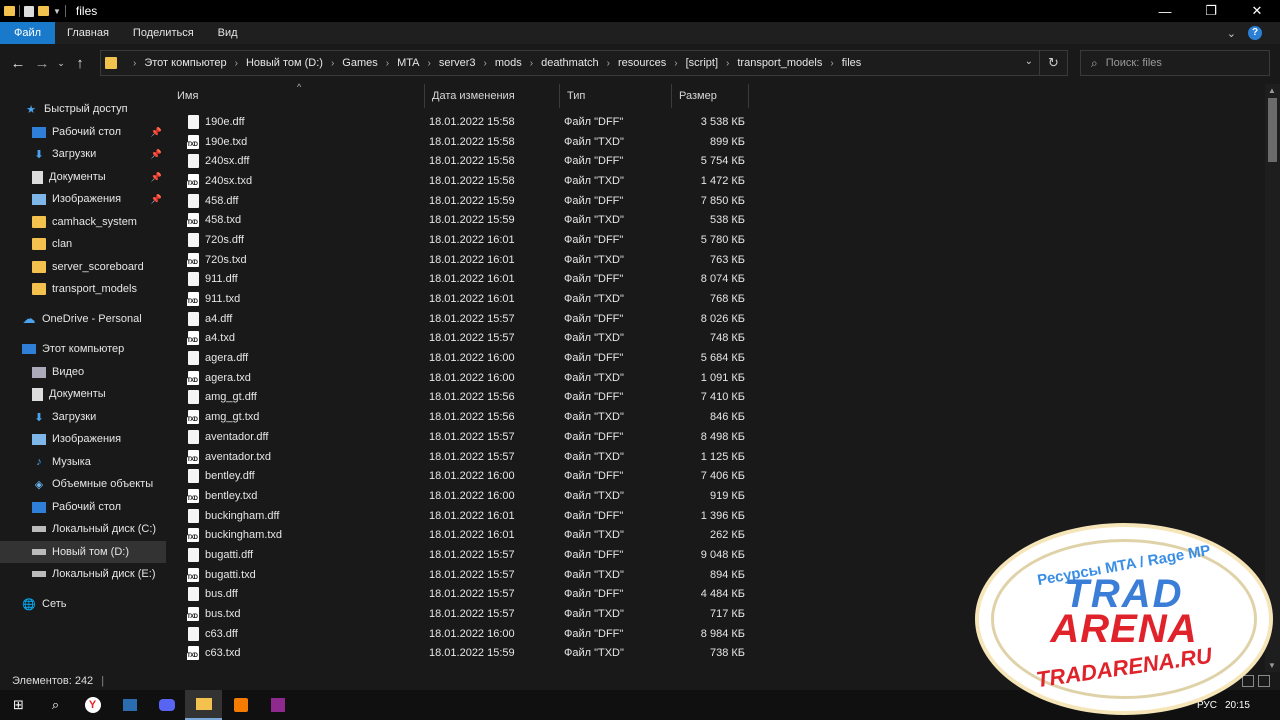 This screenshot has height=720, width=1280. Describe the element at coordinates (83, 462) in the screenshot. I see `sidebar-item-music: ♪ Музыка` at that location.